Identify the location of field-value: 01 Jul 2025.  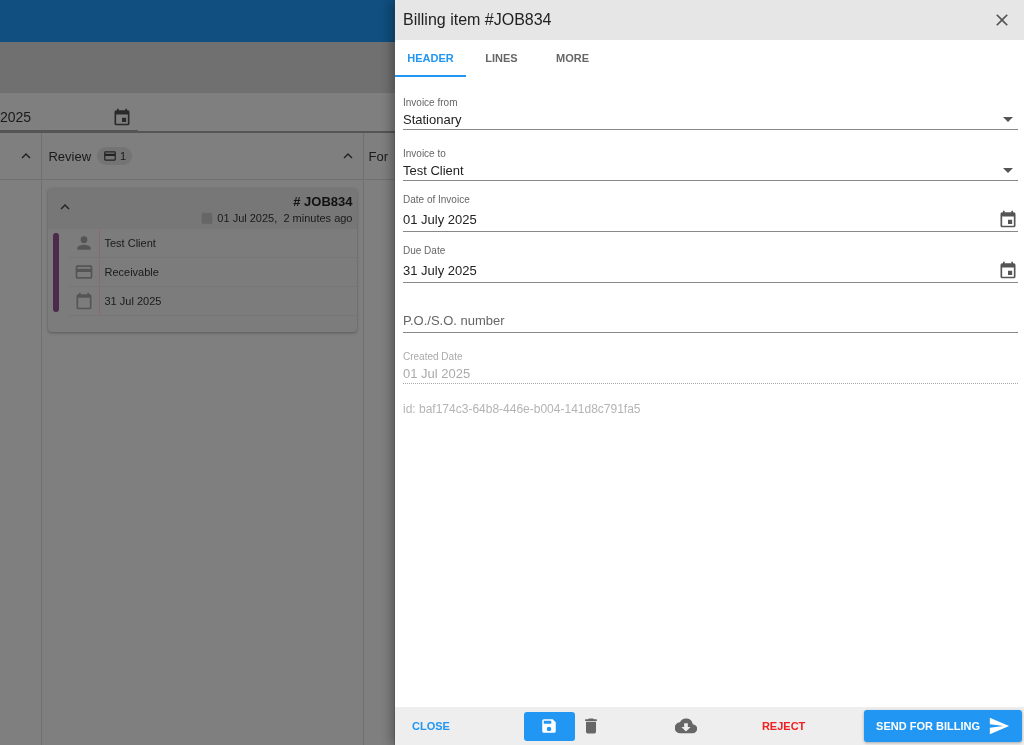
(437, 373).